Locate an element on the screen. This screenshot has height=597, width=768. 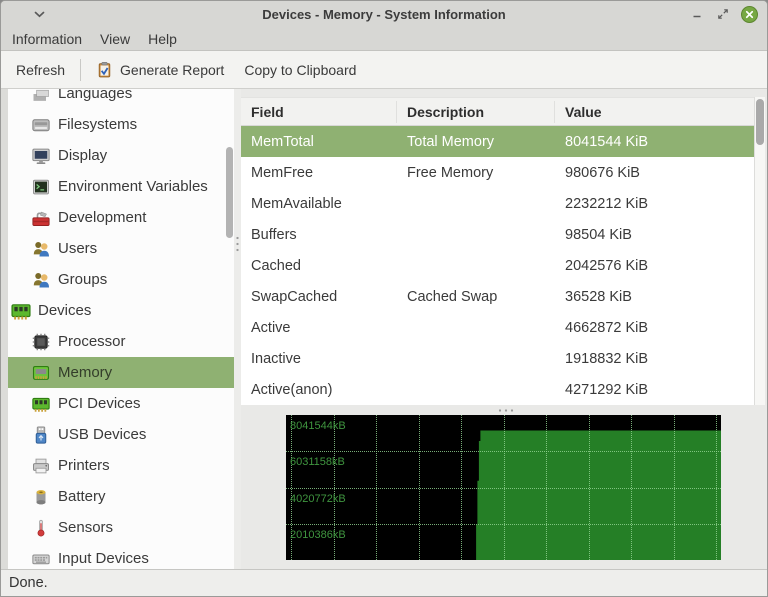
table-row-active: Active 4662872 KiB is located at coordinates (497, 327).